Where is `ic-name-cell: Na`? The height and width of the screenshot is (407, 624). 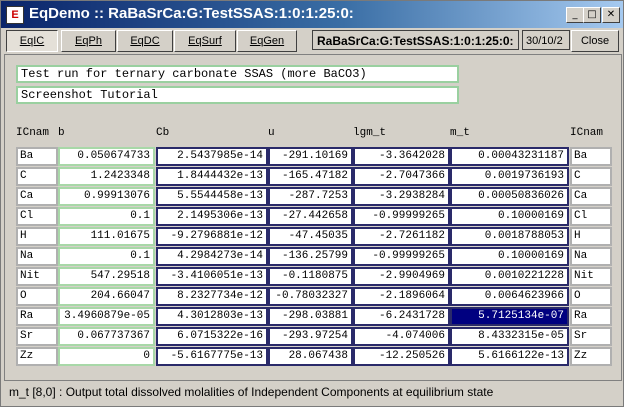
ic-name-cell: Na is located at coordinates (37, 256).